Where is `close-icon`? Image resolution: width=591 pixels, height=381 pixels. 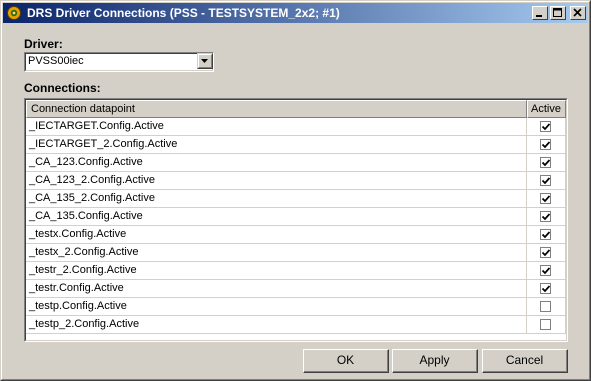 close-icon is located at coordinates (577, 12).